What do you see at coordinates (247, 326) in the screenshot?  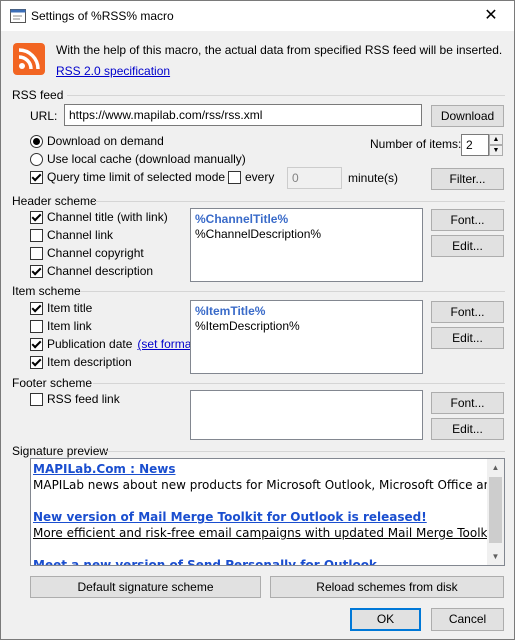 I see `item-scheme-line: %ItemDescription%` at bounding box center [247, 326].